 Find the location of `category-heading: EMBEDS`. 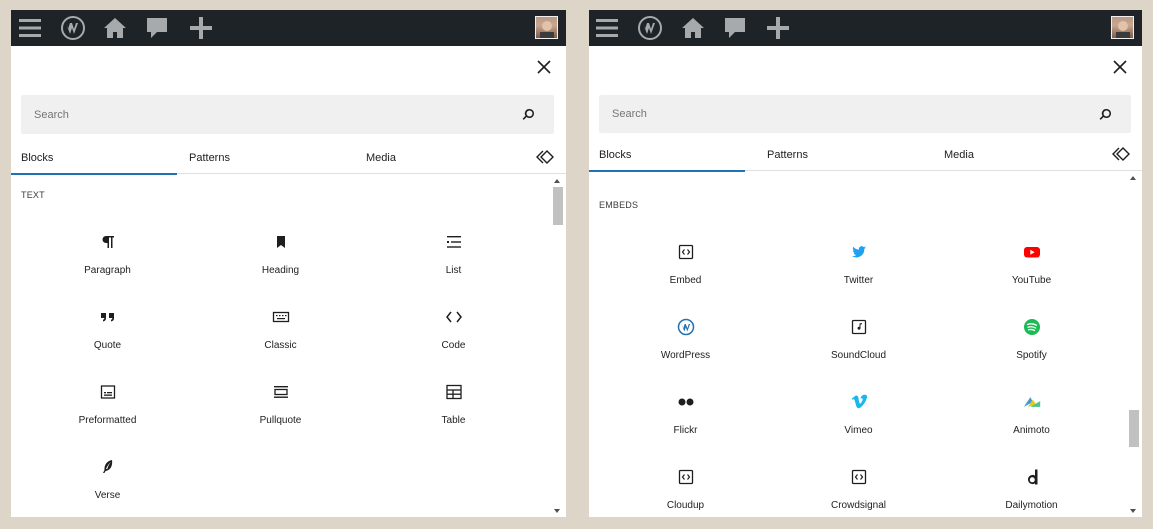

category-heading: EMBEDS is located at coordinates (619, 205).